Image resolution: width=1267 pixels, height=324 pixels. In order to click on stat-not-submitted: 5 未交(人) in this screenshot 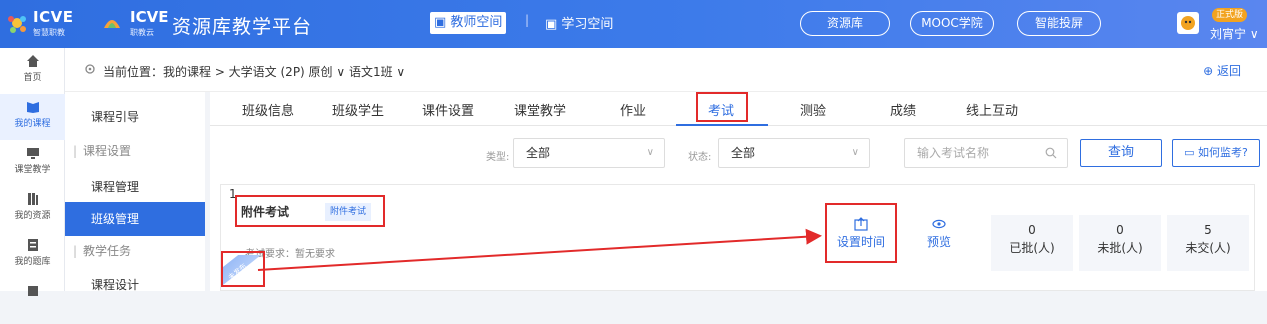, I will do `click(1208, 243)`.